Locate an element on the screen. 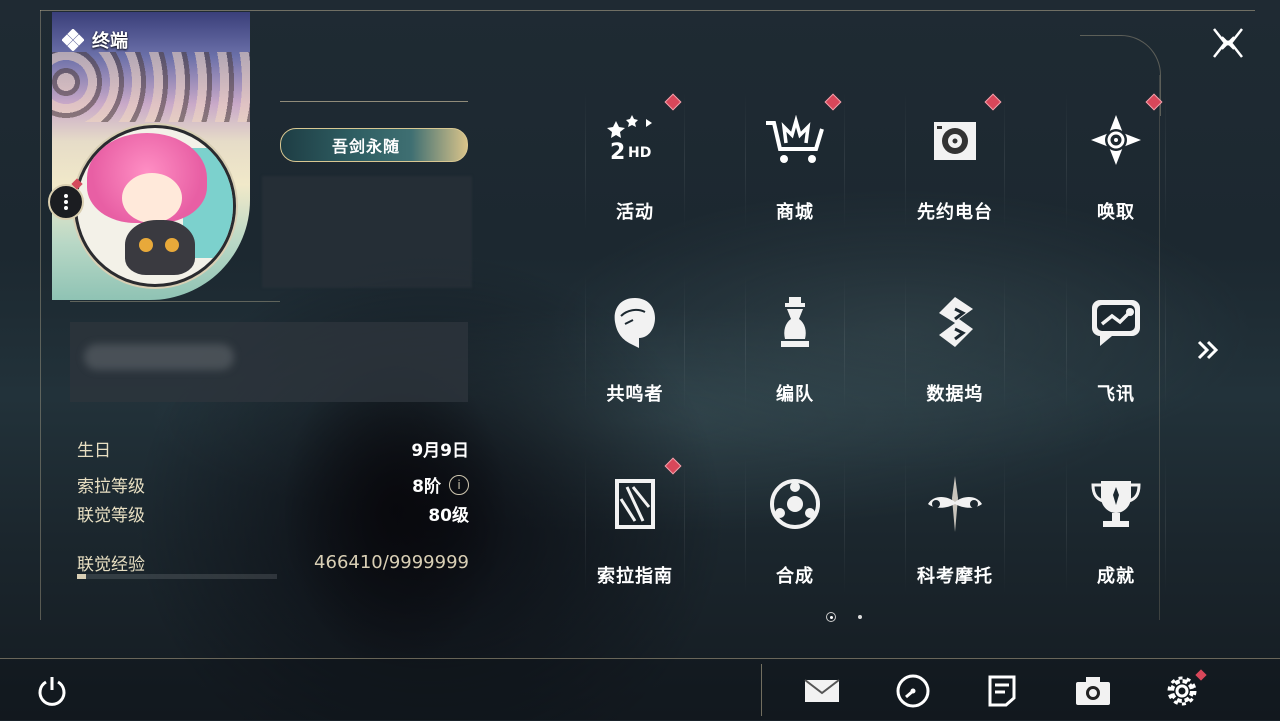 The image size is (1280, 721). power-button is located at coordinates (52, 691).